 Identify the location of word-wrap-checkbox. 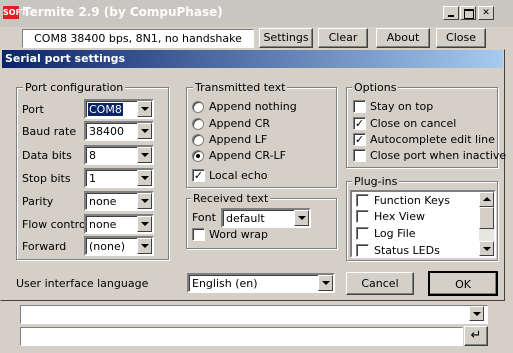
(198, 234).